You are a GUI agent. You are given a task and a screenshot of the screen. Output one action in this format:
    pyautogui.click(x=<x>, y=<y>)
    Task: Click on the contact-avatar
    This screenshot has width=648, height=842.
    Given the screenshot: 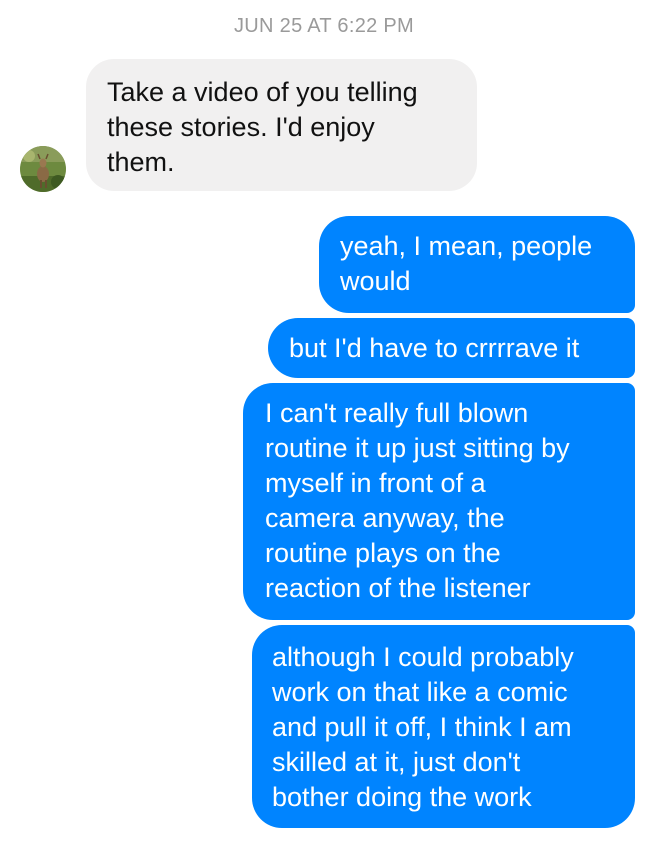 What is the action you would take?
    pyautogui.click(x=43, y=169)
    